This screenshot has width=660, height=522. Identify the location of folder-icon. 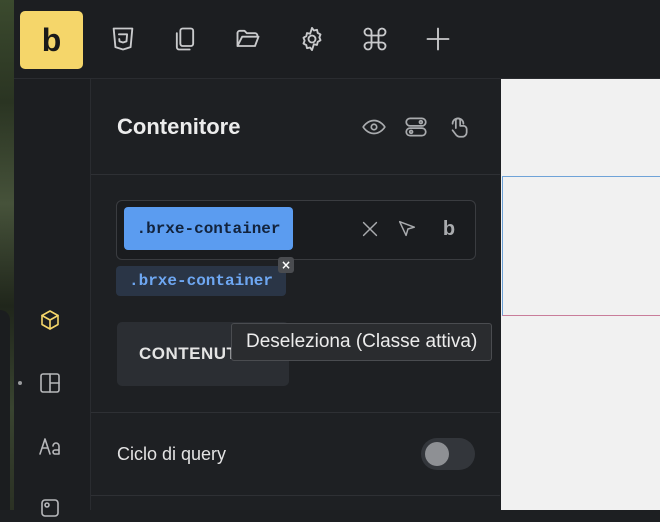
(248, 39).